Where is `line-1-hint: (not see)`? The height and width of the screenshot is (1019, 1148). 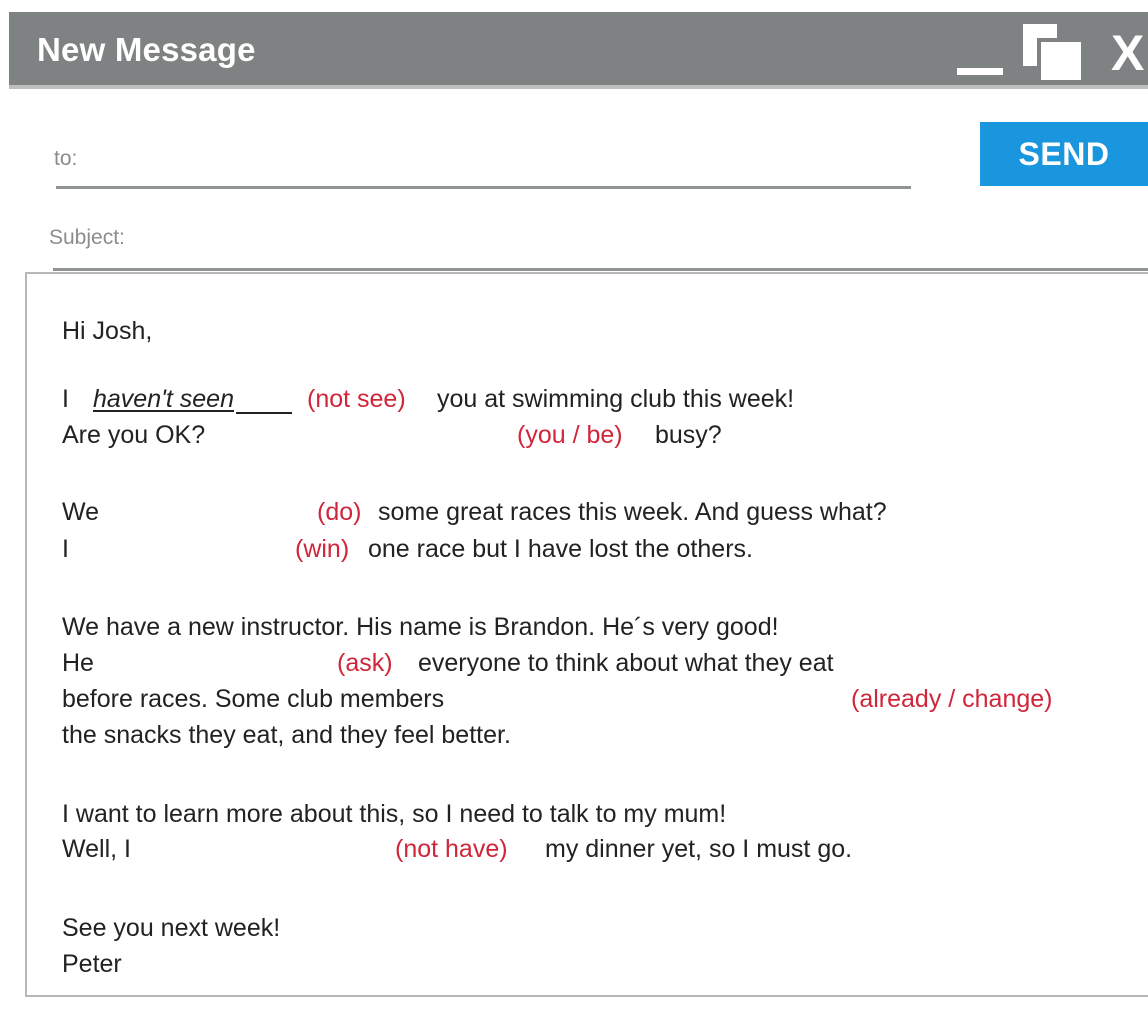 line-1-hint: (not see) is located at coordinates (356, 399).